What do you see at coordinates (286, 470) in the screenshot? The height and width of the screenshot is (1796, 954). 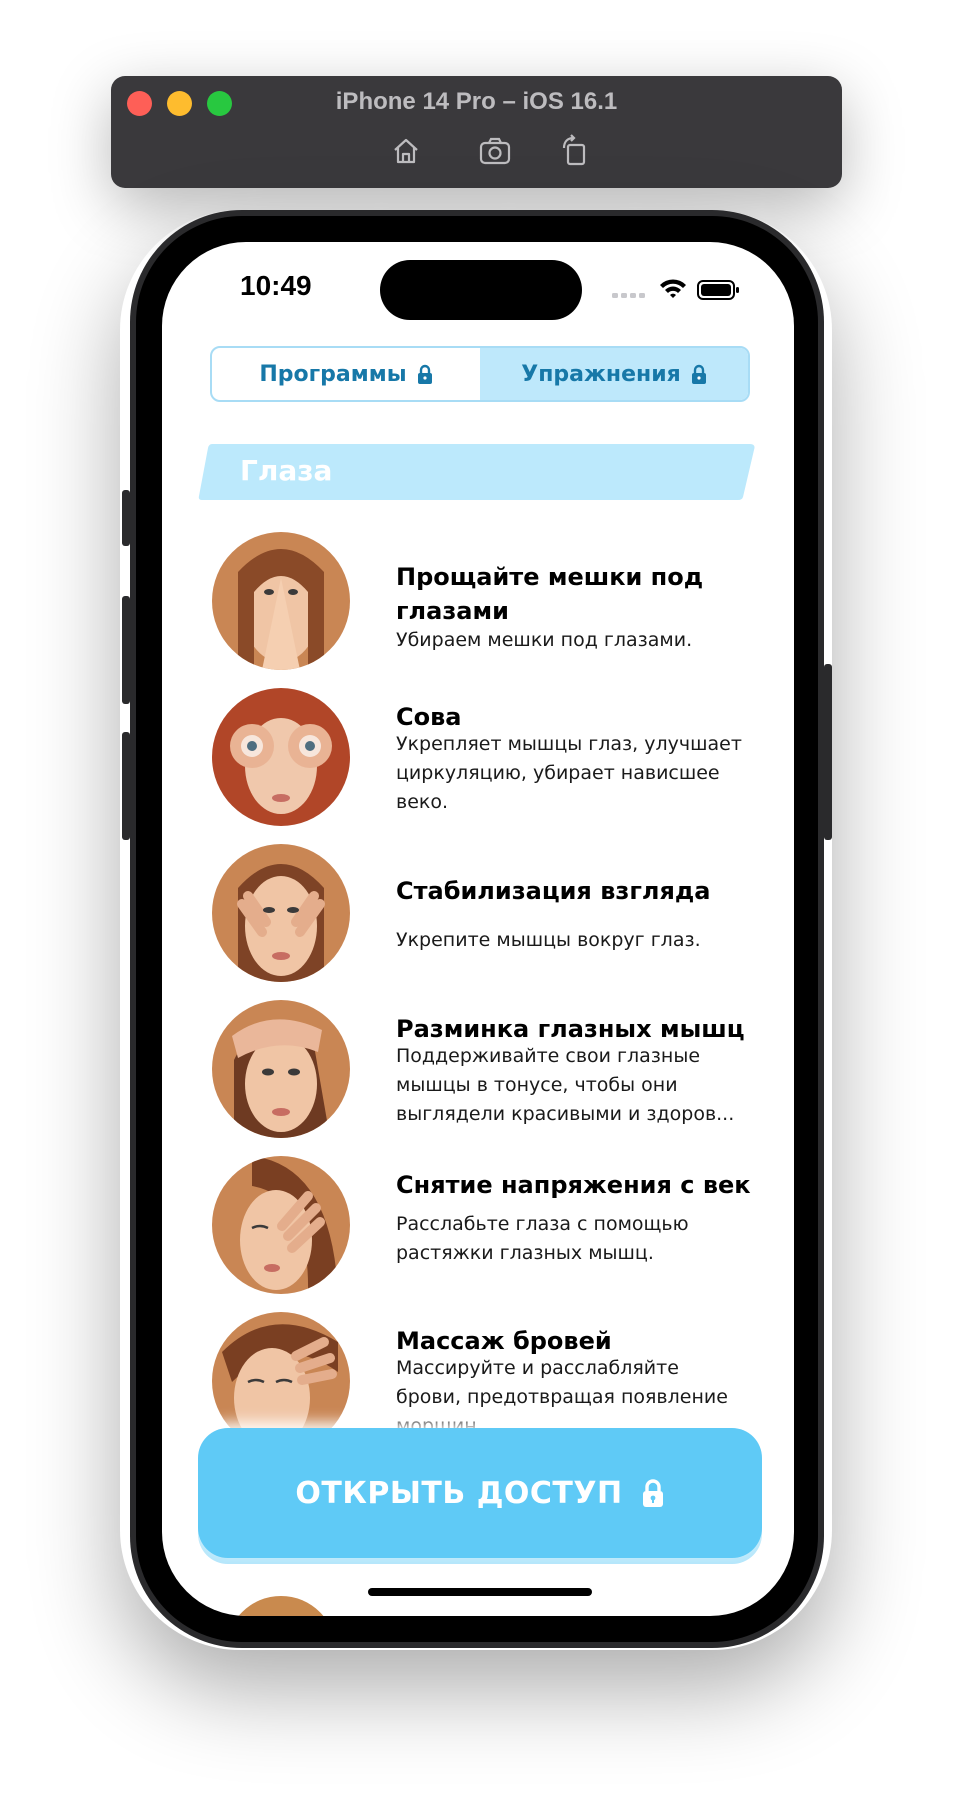 I see `section-title: Глаза` at bounding box center [286, 470].